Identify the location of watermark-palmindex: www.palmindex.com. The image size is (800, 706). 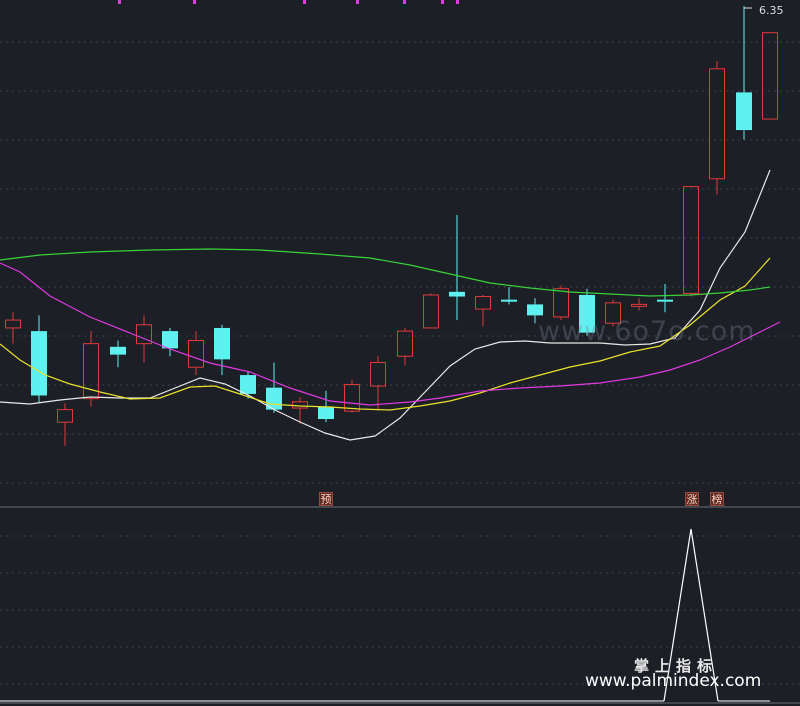
(673, 681).